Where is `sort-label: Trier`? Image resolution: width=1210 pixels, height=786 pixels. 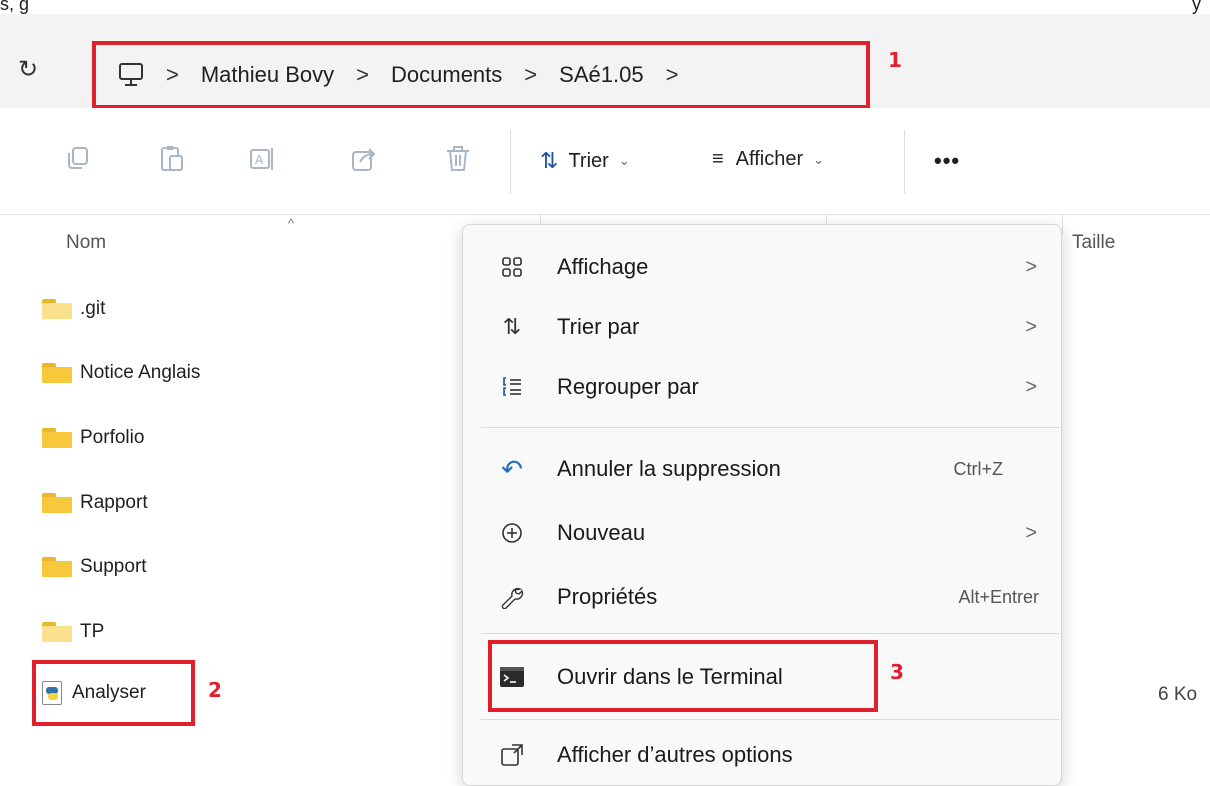
sort-label: Trier is located at coordinates (588, 160).